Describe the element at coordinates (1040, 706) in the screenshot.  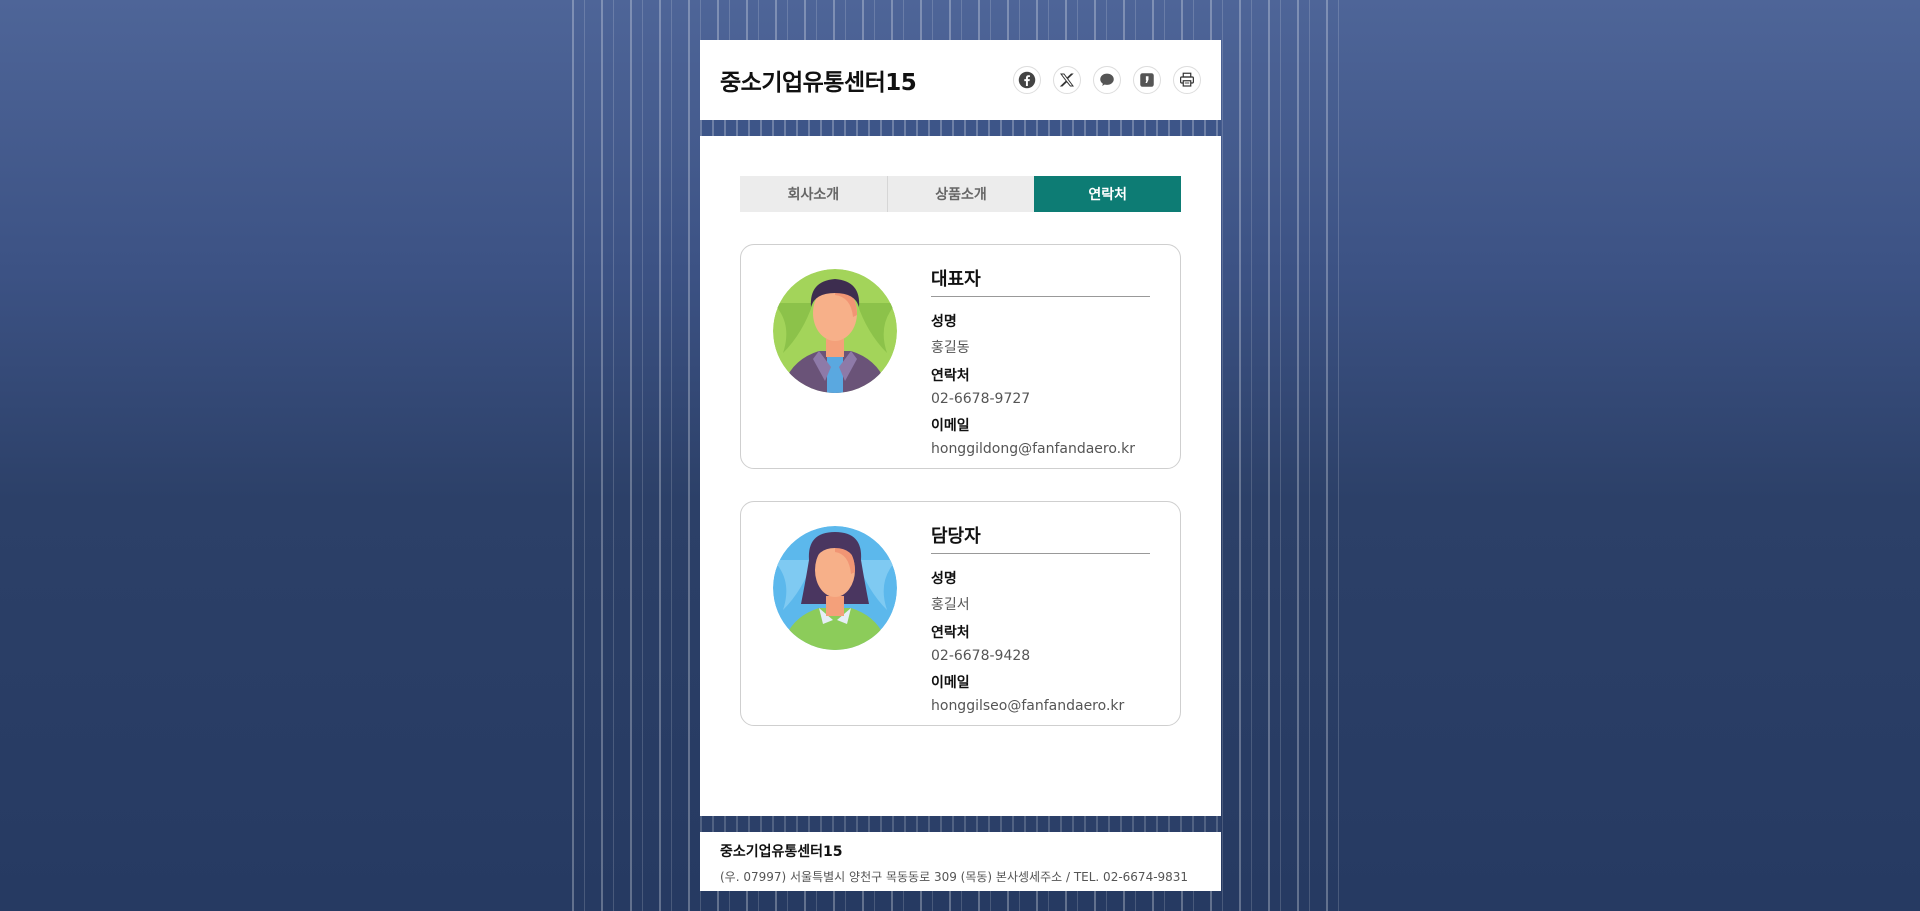
I see `email-value: honggilseo@fanfandaero.kr` at that location.